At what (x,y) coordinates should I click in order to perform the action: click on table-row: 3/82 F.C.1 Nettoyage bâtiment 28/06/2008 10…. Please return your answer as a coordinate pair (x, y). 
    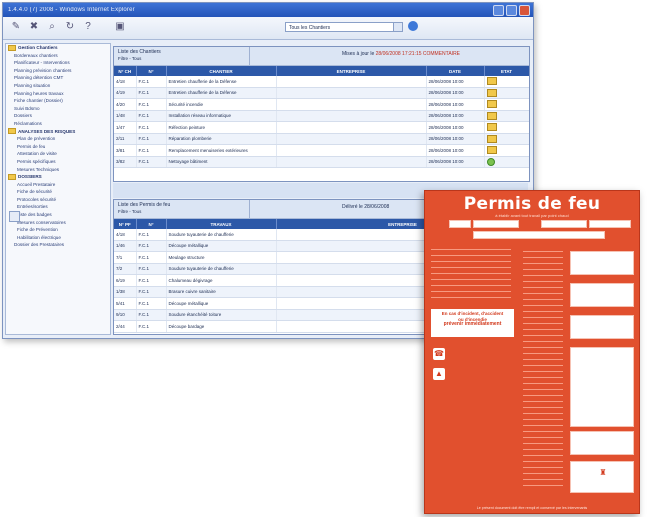
    Looking at the image, I should click on (321, 162).